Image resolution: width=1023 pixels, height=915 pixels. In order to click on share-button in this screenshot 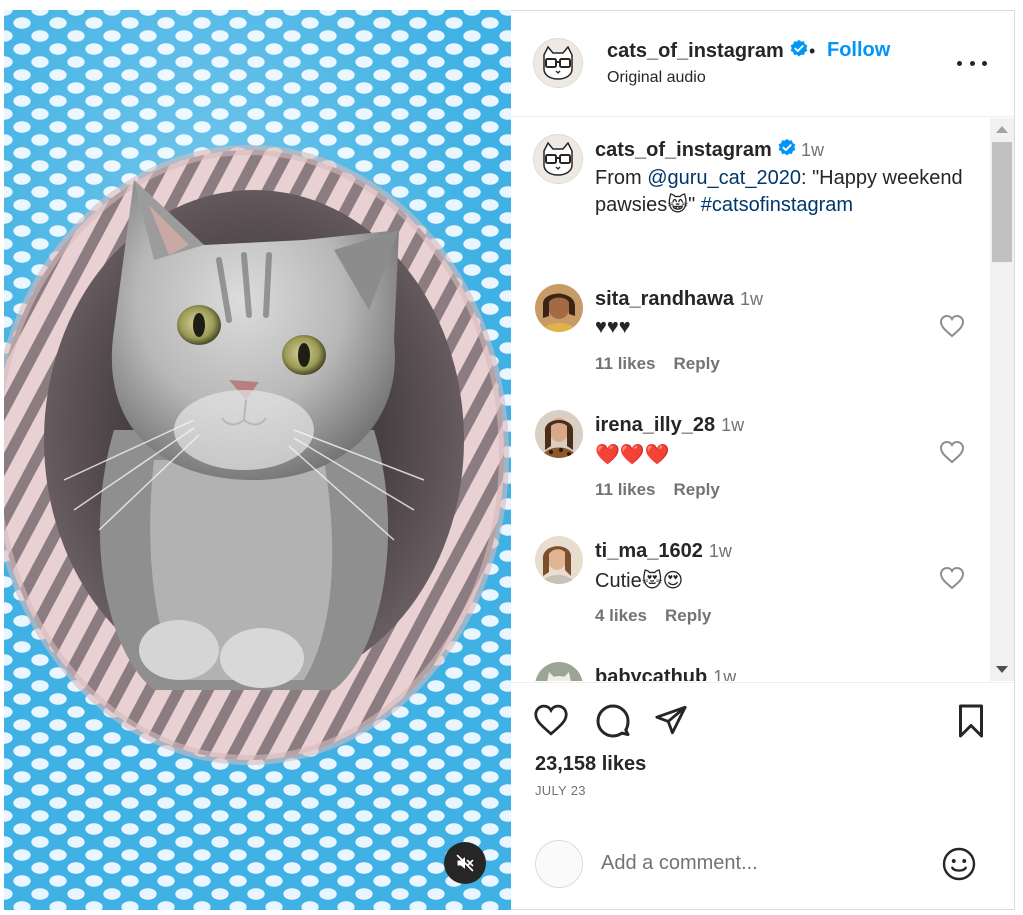, I will do `click(671, 722)`.